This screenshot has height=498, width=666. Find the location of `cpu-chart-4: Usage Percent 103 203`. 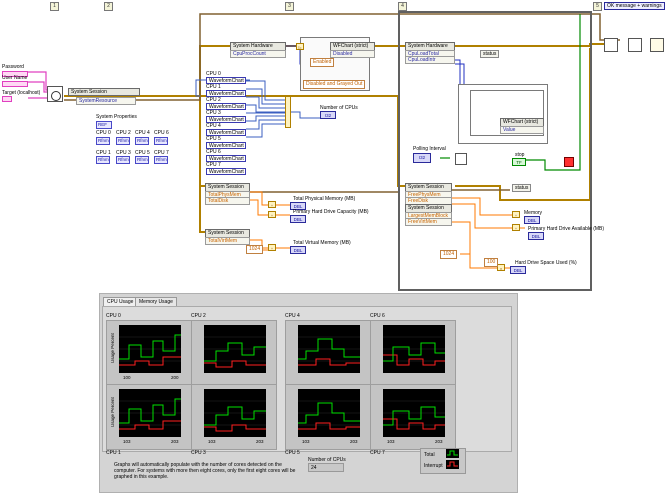

cpu-chart-4: Usage Percent 103 203 is located at coordinates (149, 417).